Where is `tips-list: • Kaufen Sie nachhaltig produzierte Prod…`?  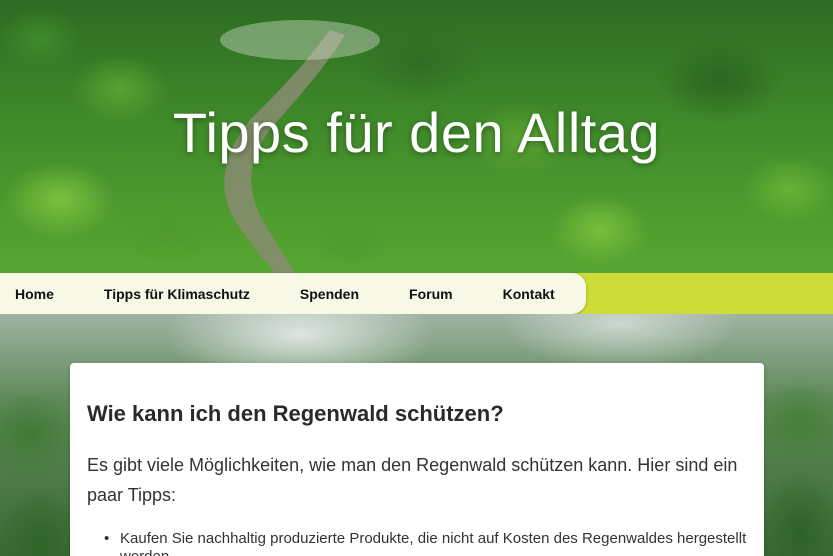
tips-list: • Kaufen Sie nachhaltig produzierte Prod… is located at coordinates (417, 543).